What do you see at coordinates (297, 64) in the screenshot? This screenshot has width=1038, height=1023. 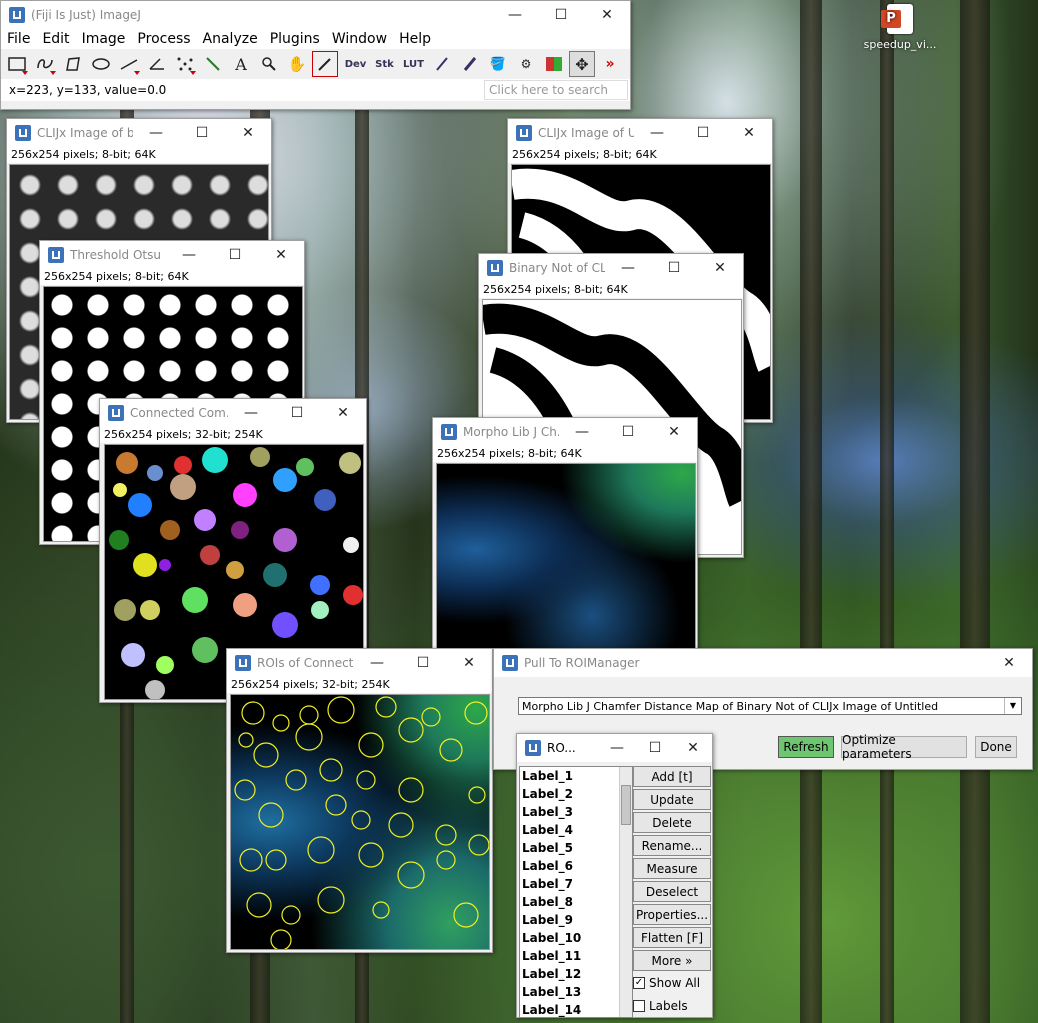 I see `hand-tool-icon: ✋` at bounding box center [297, 64].